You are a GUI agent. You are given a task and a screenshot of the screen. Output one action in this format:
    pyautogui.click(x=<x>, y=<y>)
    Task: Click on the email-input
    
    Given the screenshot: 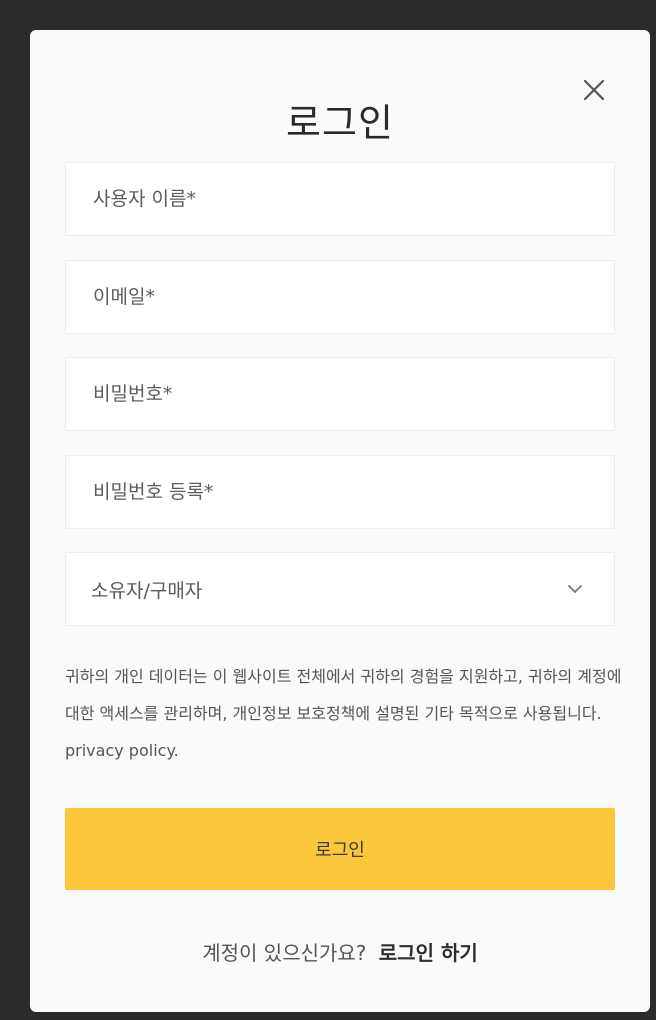 What is the action you would take?
    pyautogui.click(x=340, y=297)
    